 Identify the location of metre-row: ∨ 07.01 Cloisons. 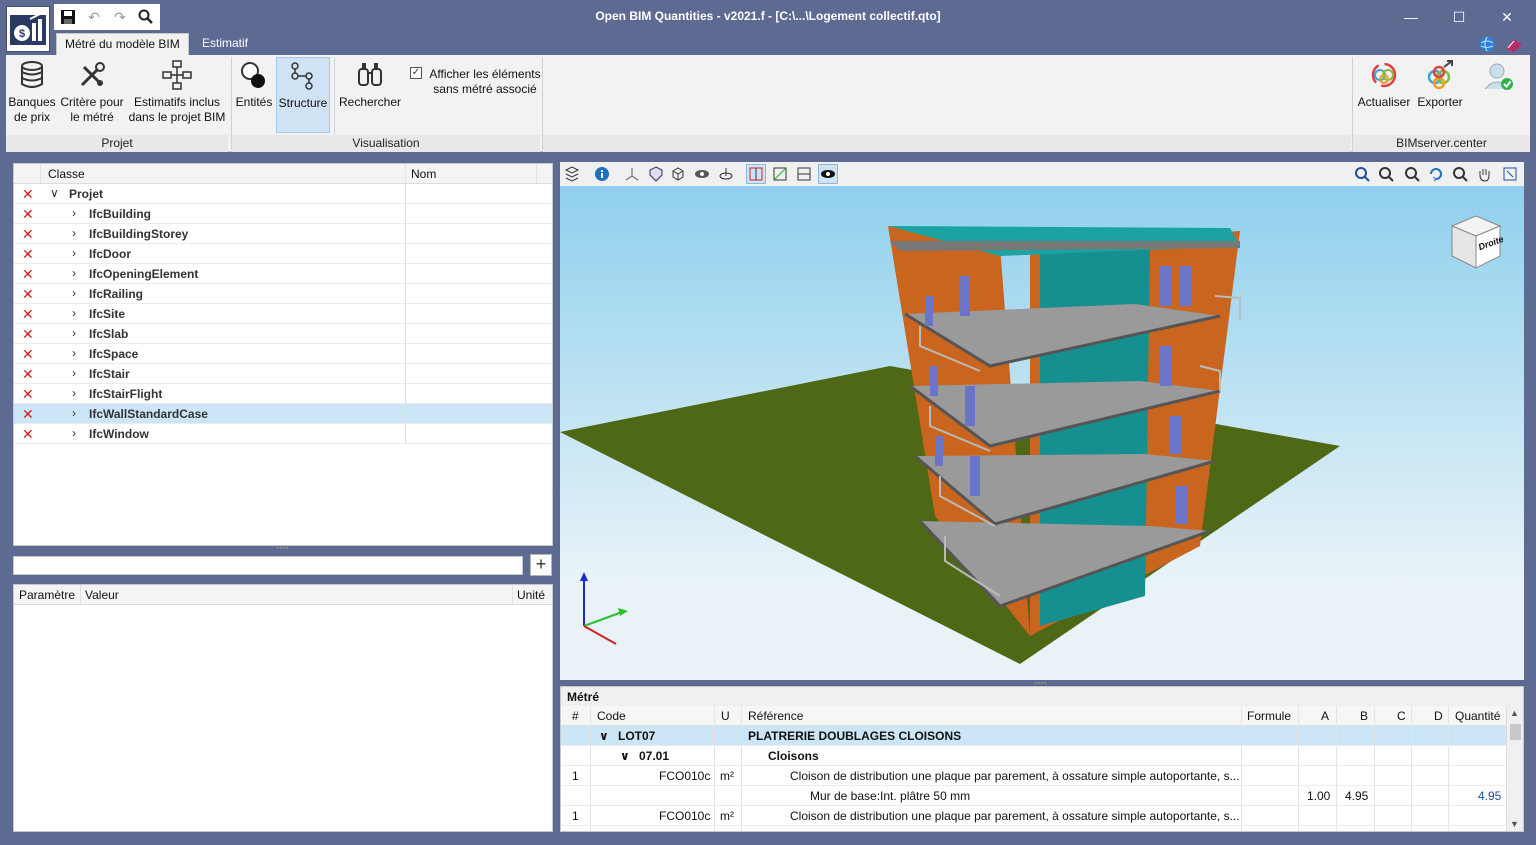
(1042, 756).